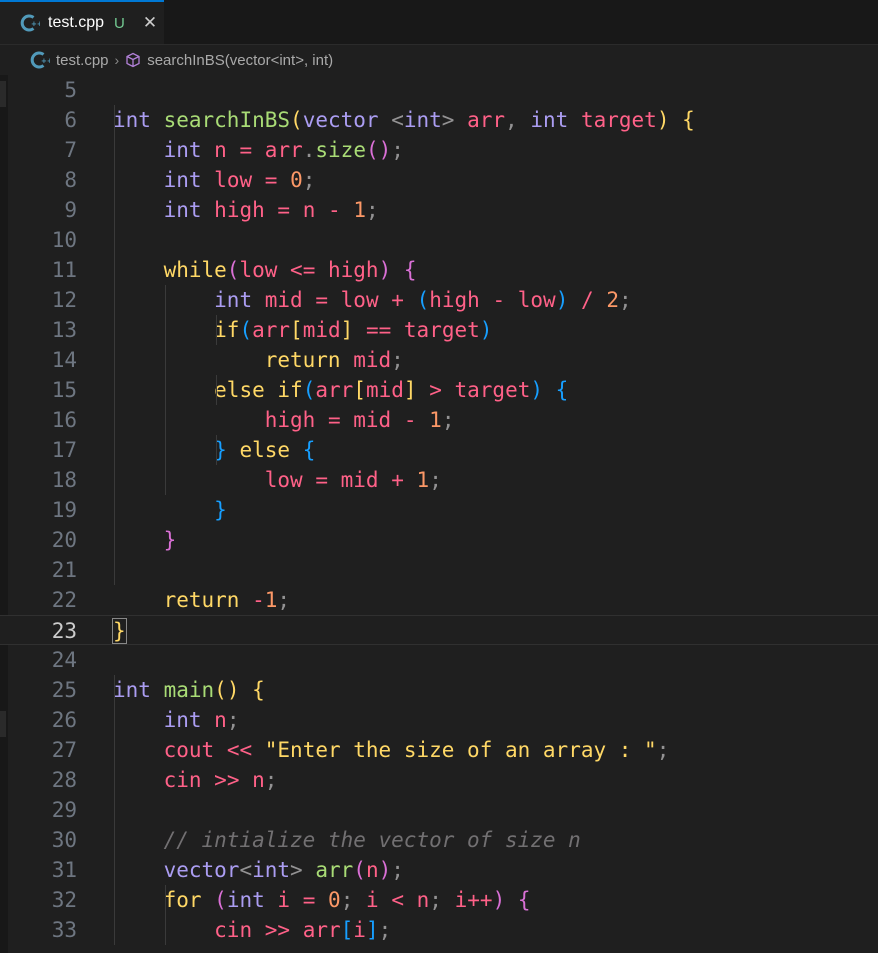 Image resolution: width=878 pixels, height=953 pixels. I want to click on chevron-right-icon: ›, so click(117, 60).